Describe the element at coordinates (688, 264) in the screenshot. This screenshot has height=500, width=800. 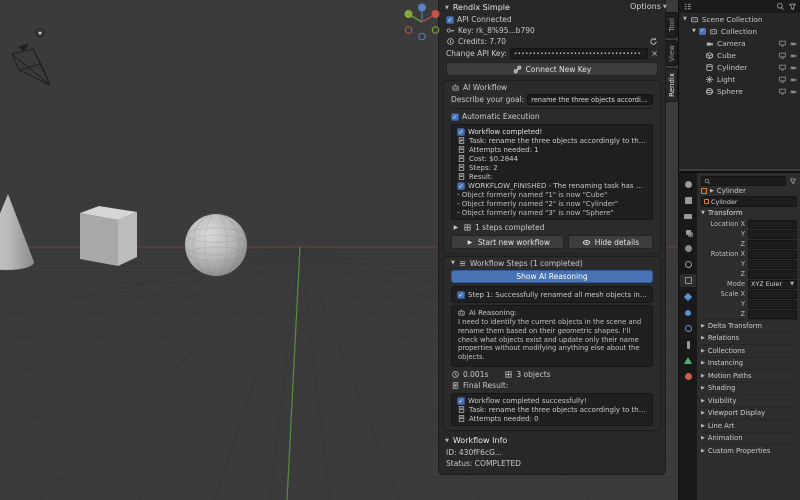
I see `properties-tab-world-icon` at that location.